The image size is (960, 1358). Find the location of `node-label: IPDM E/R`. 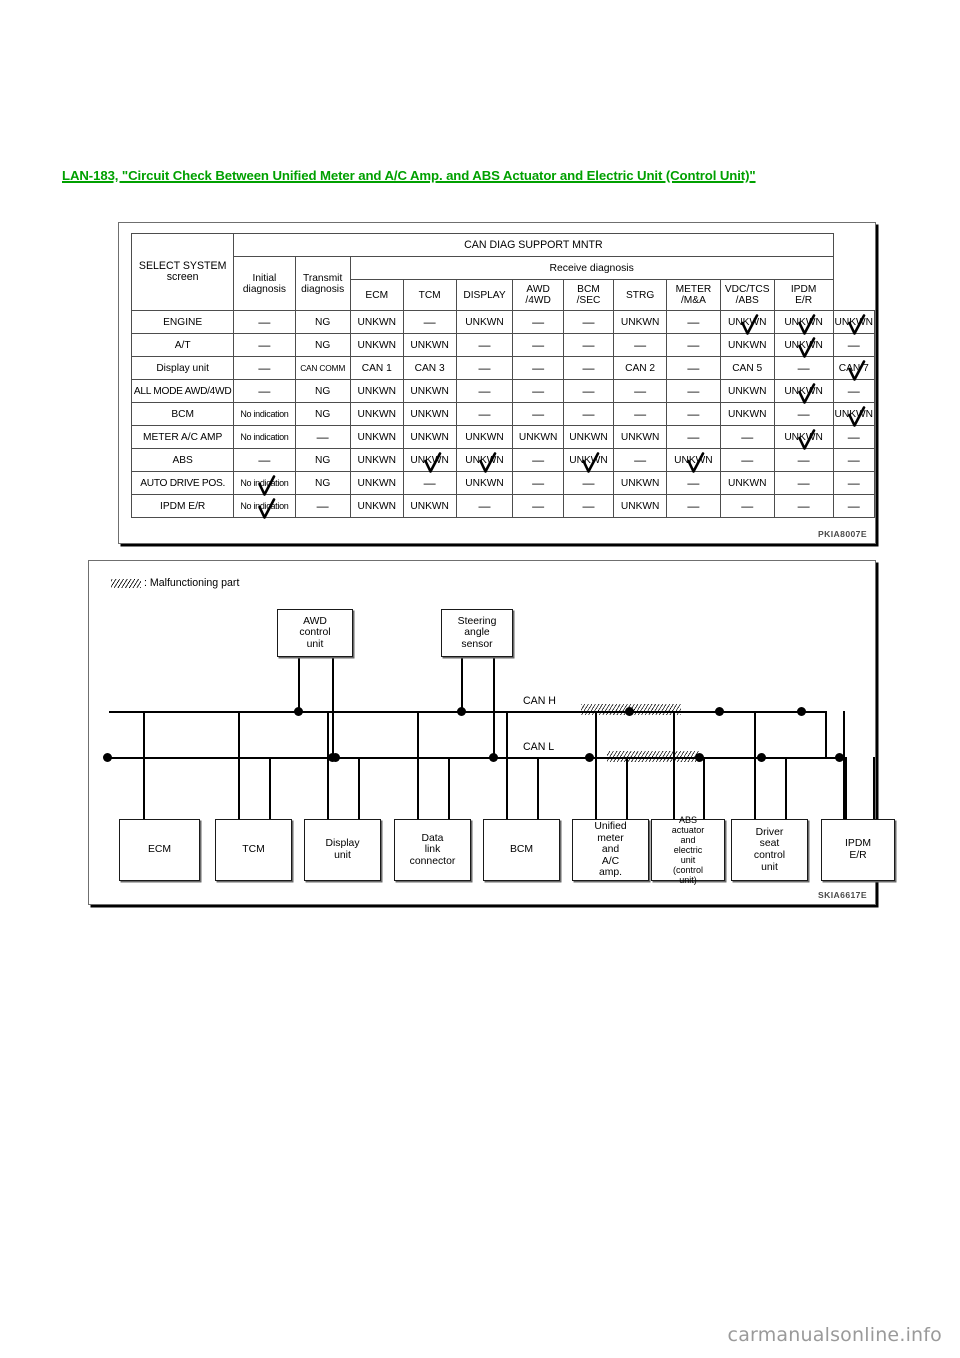

node-label: IPDM E/R is located at coordinates (858, 849).